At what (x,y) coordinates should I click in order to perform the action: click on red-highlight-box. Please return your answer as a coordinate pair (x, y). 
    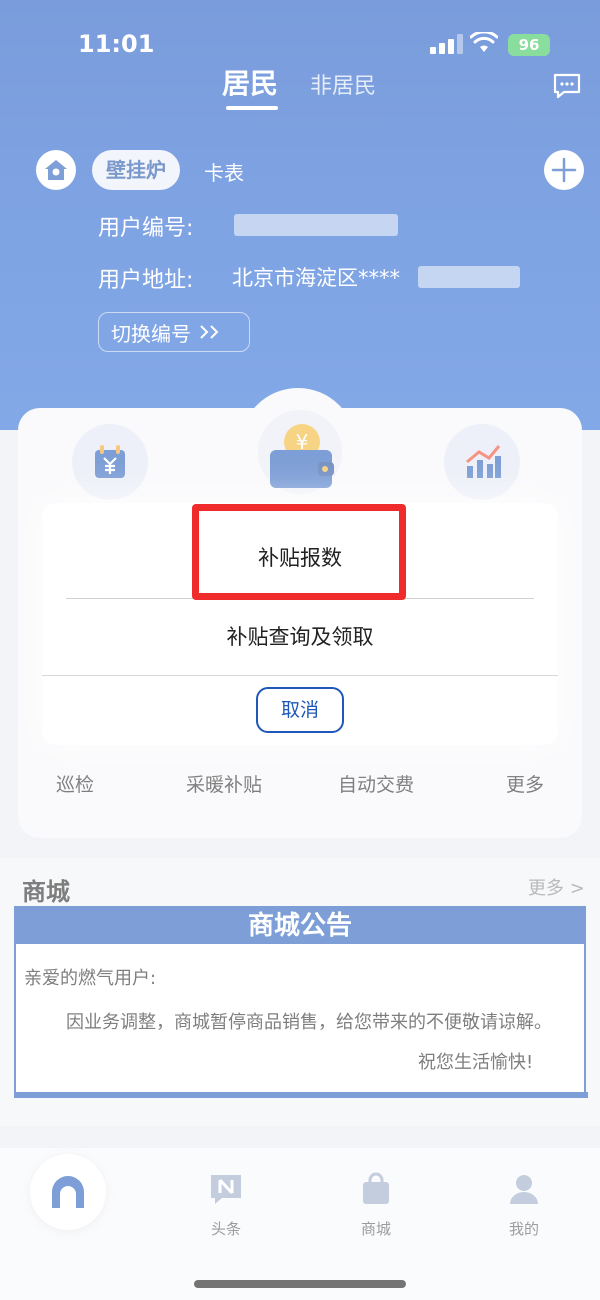
    Looking at the image, I should click on (299, 552).